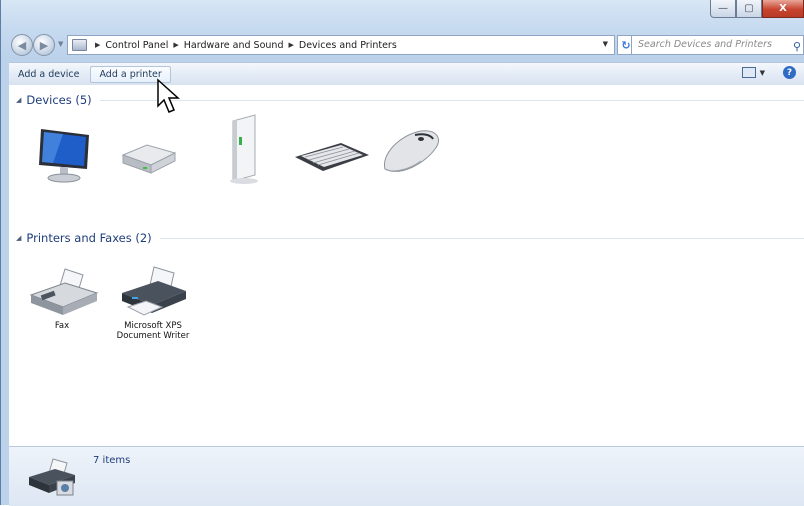 Image resolution: width=804 pixels, height=506 pixels. I want to click on recent-pages-dropdown: ▼, so click(60, 44).